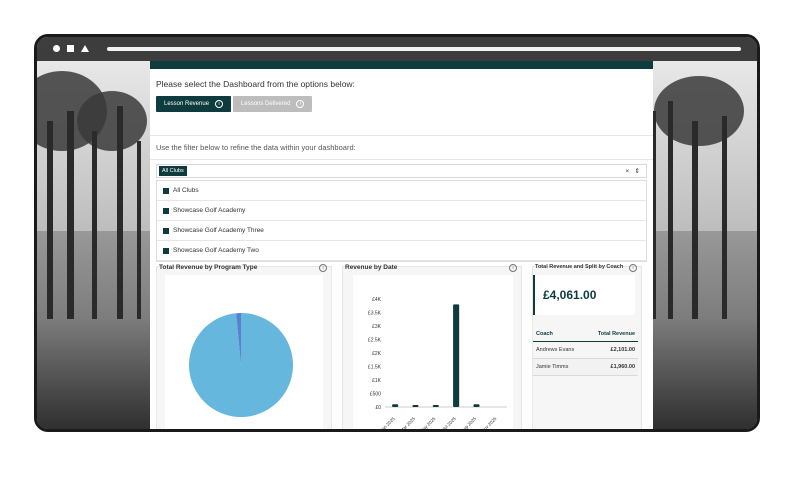 This screenshot has height=500, width=794. I want to click on total-revenue-value: £4,061.00, so click(584, 295).